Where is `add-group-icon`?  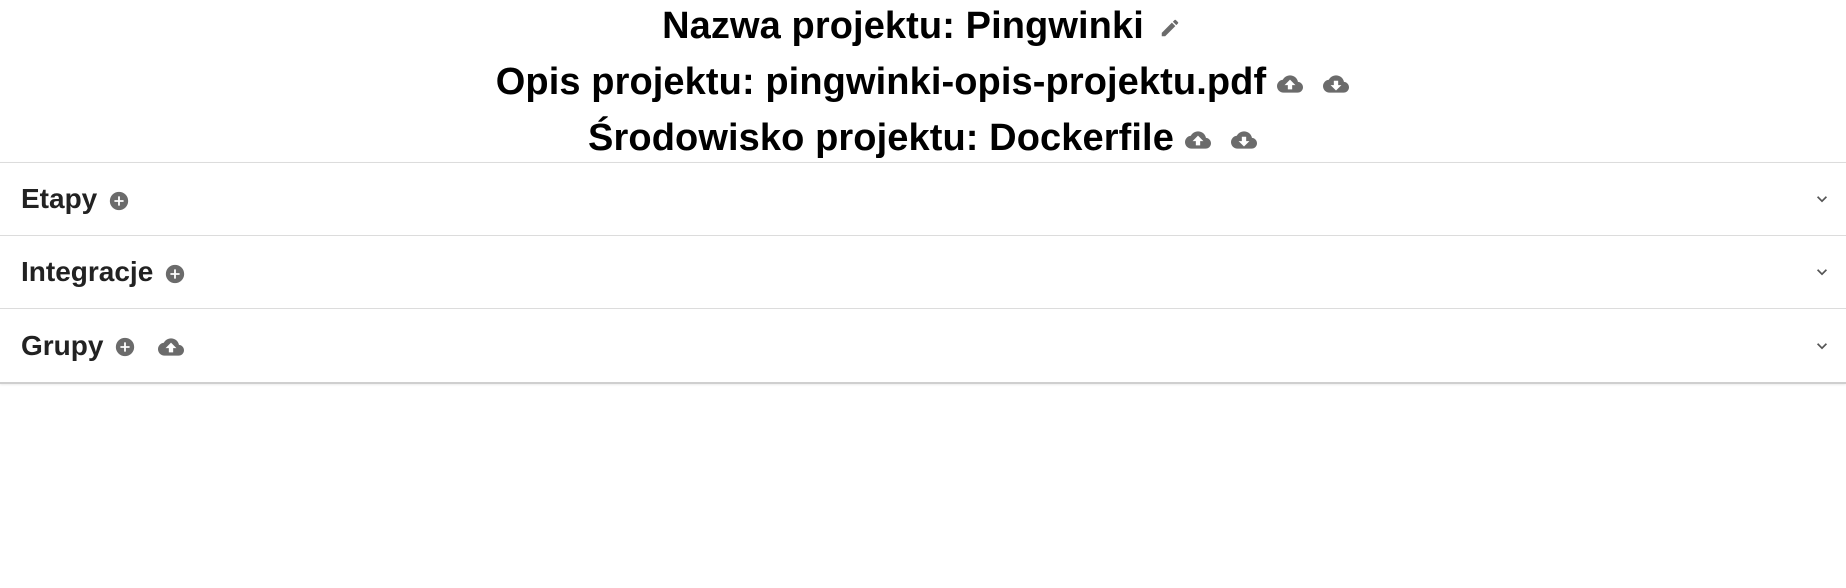
add-group-icon is located at coordinates (125, 347).